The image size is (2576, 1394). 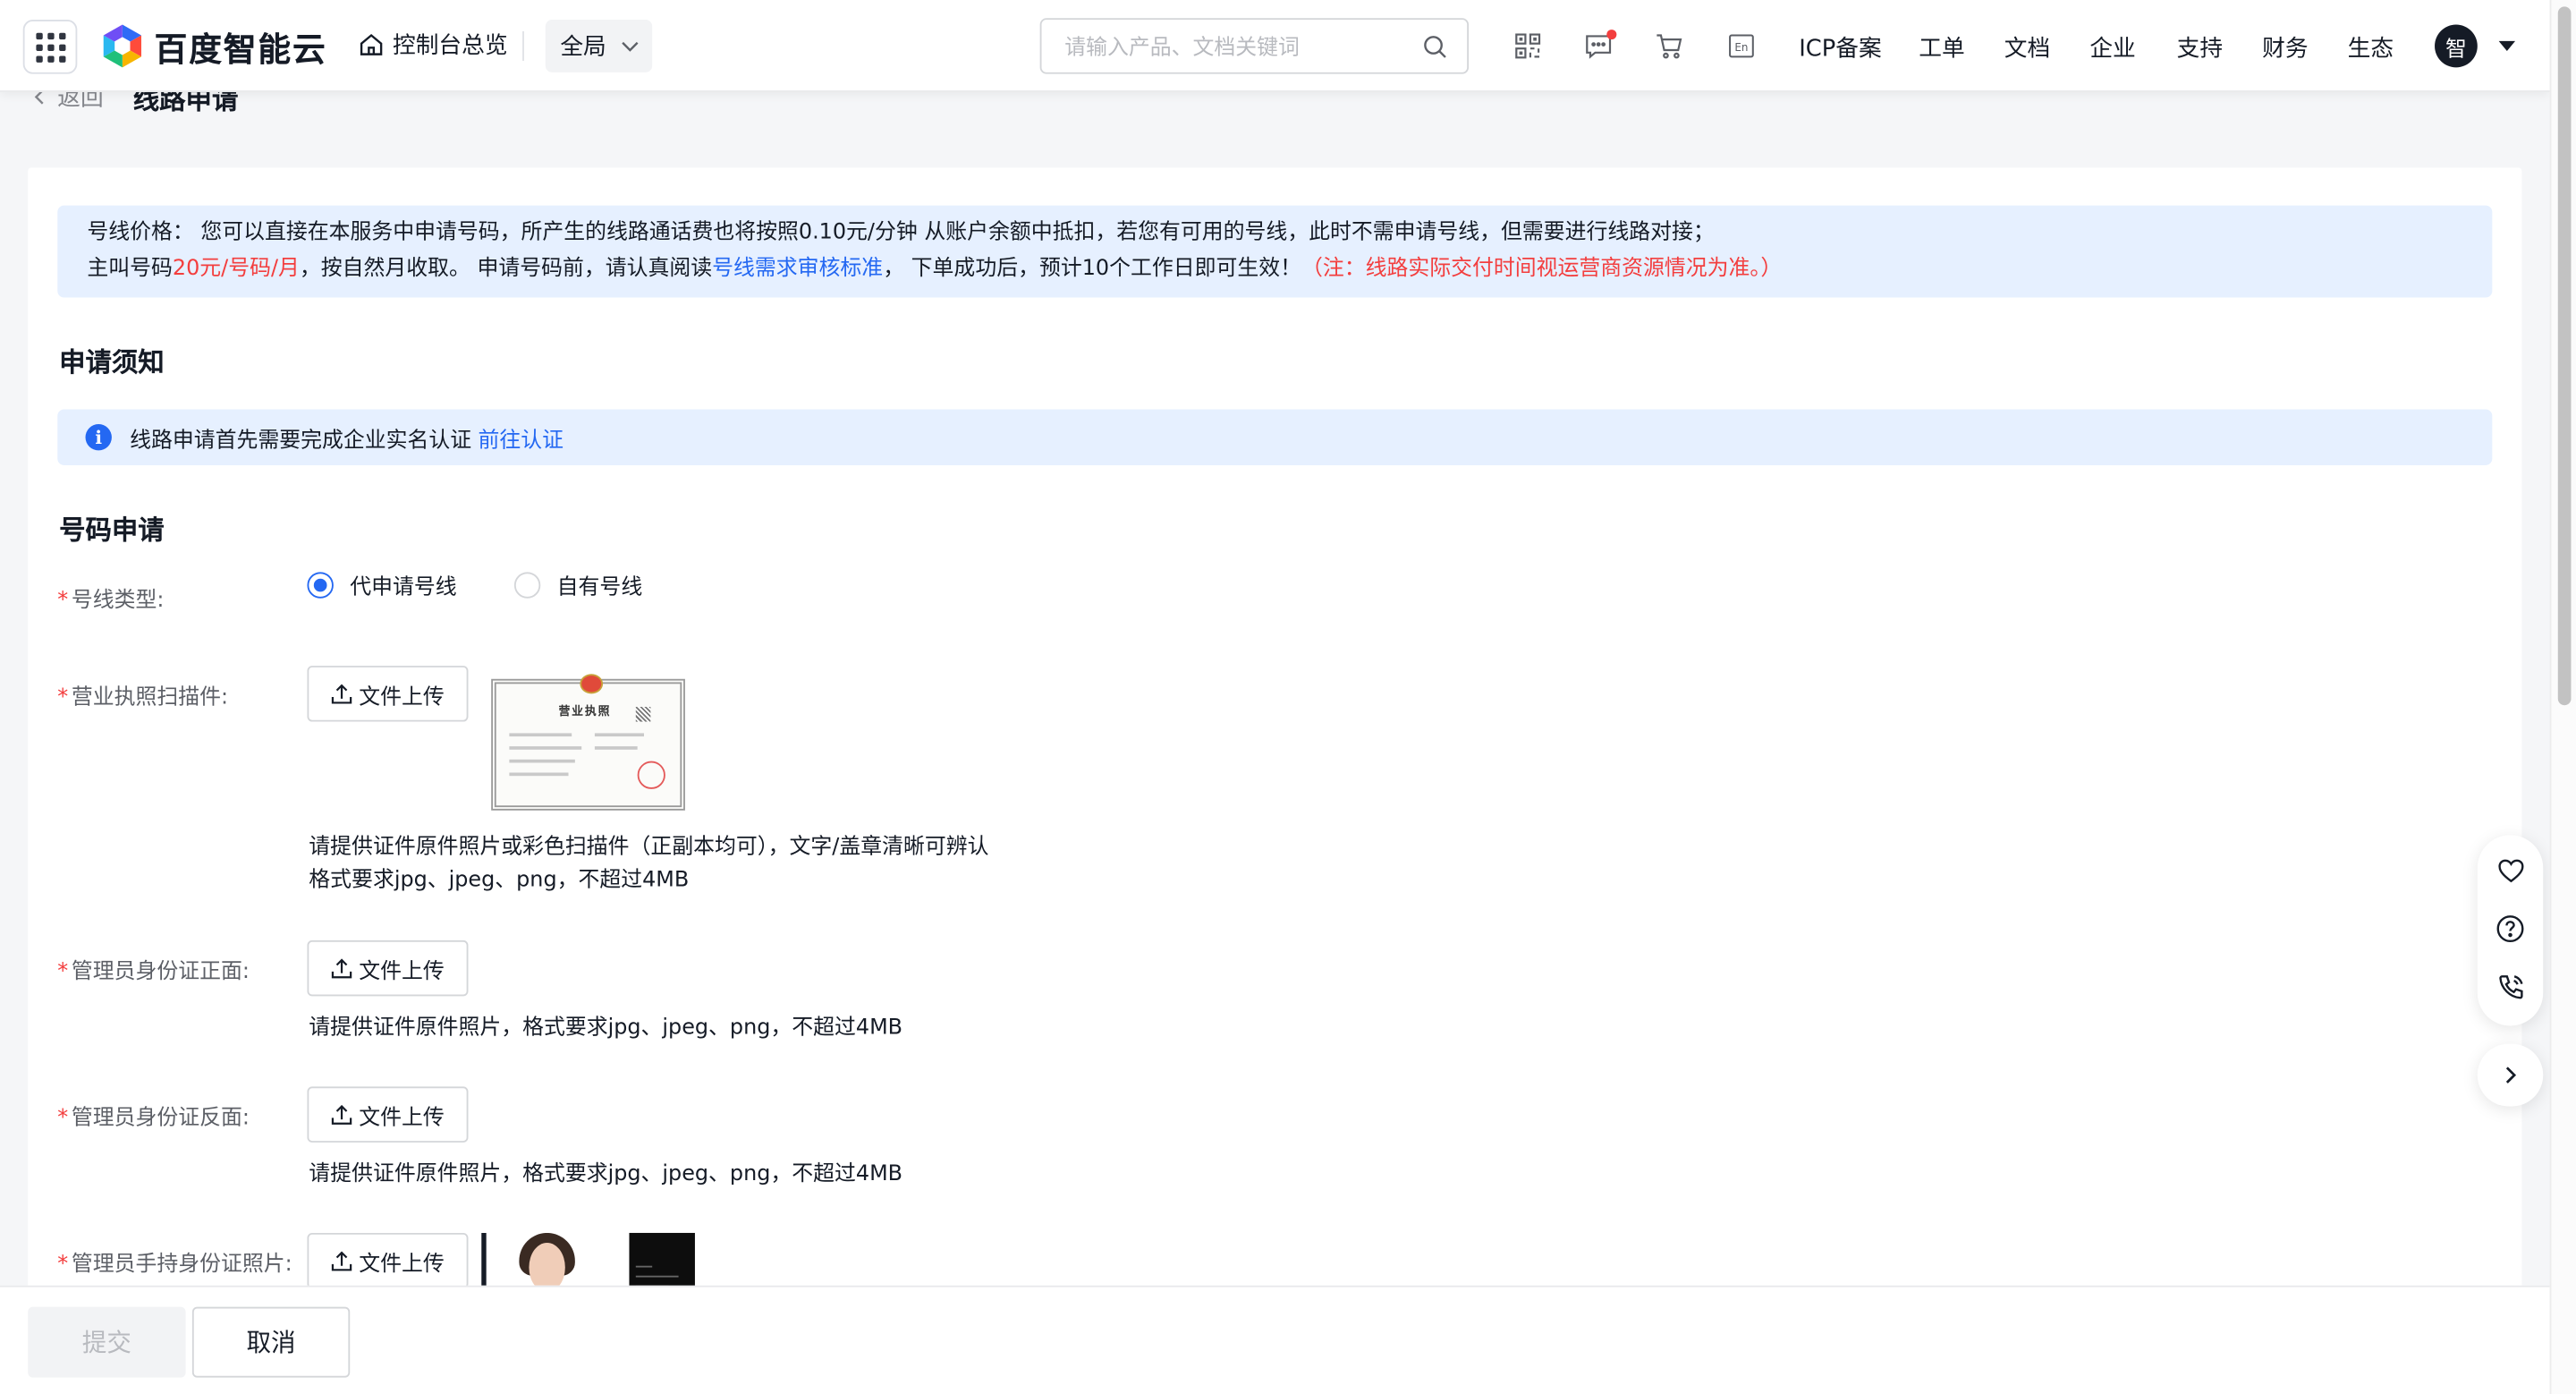 I want to click on console-home-label: 控制台总览, so click(x=450, y=46).